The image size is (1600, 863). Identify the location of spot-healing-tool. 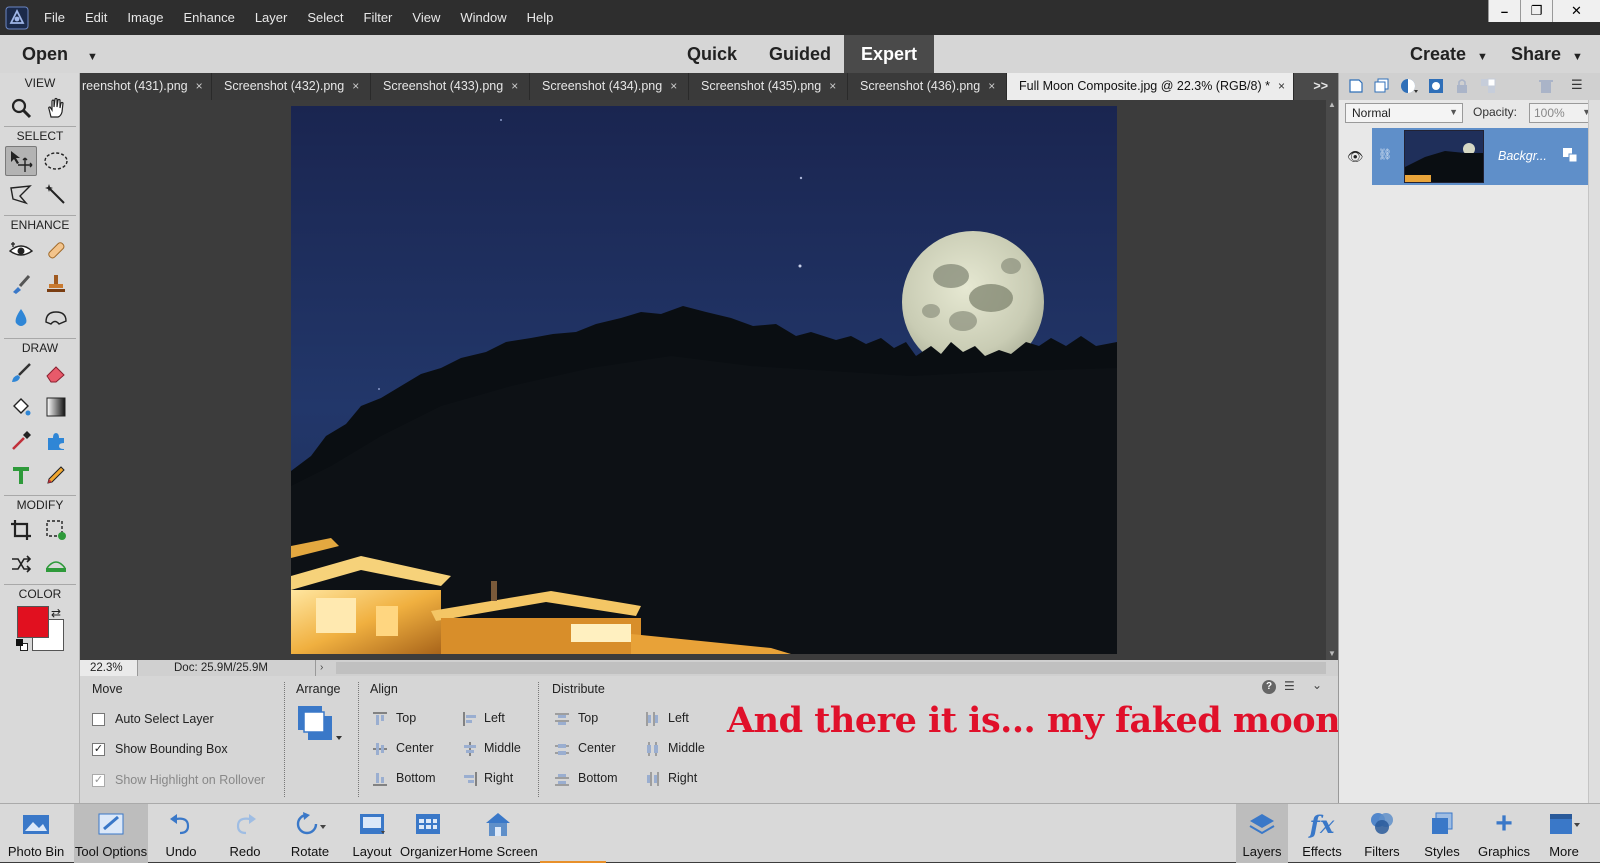
(56, 250).